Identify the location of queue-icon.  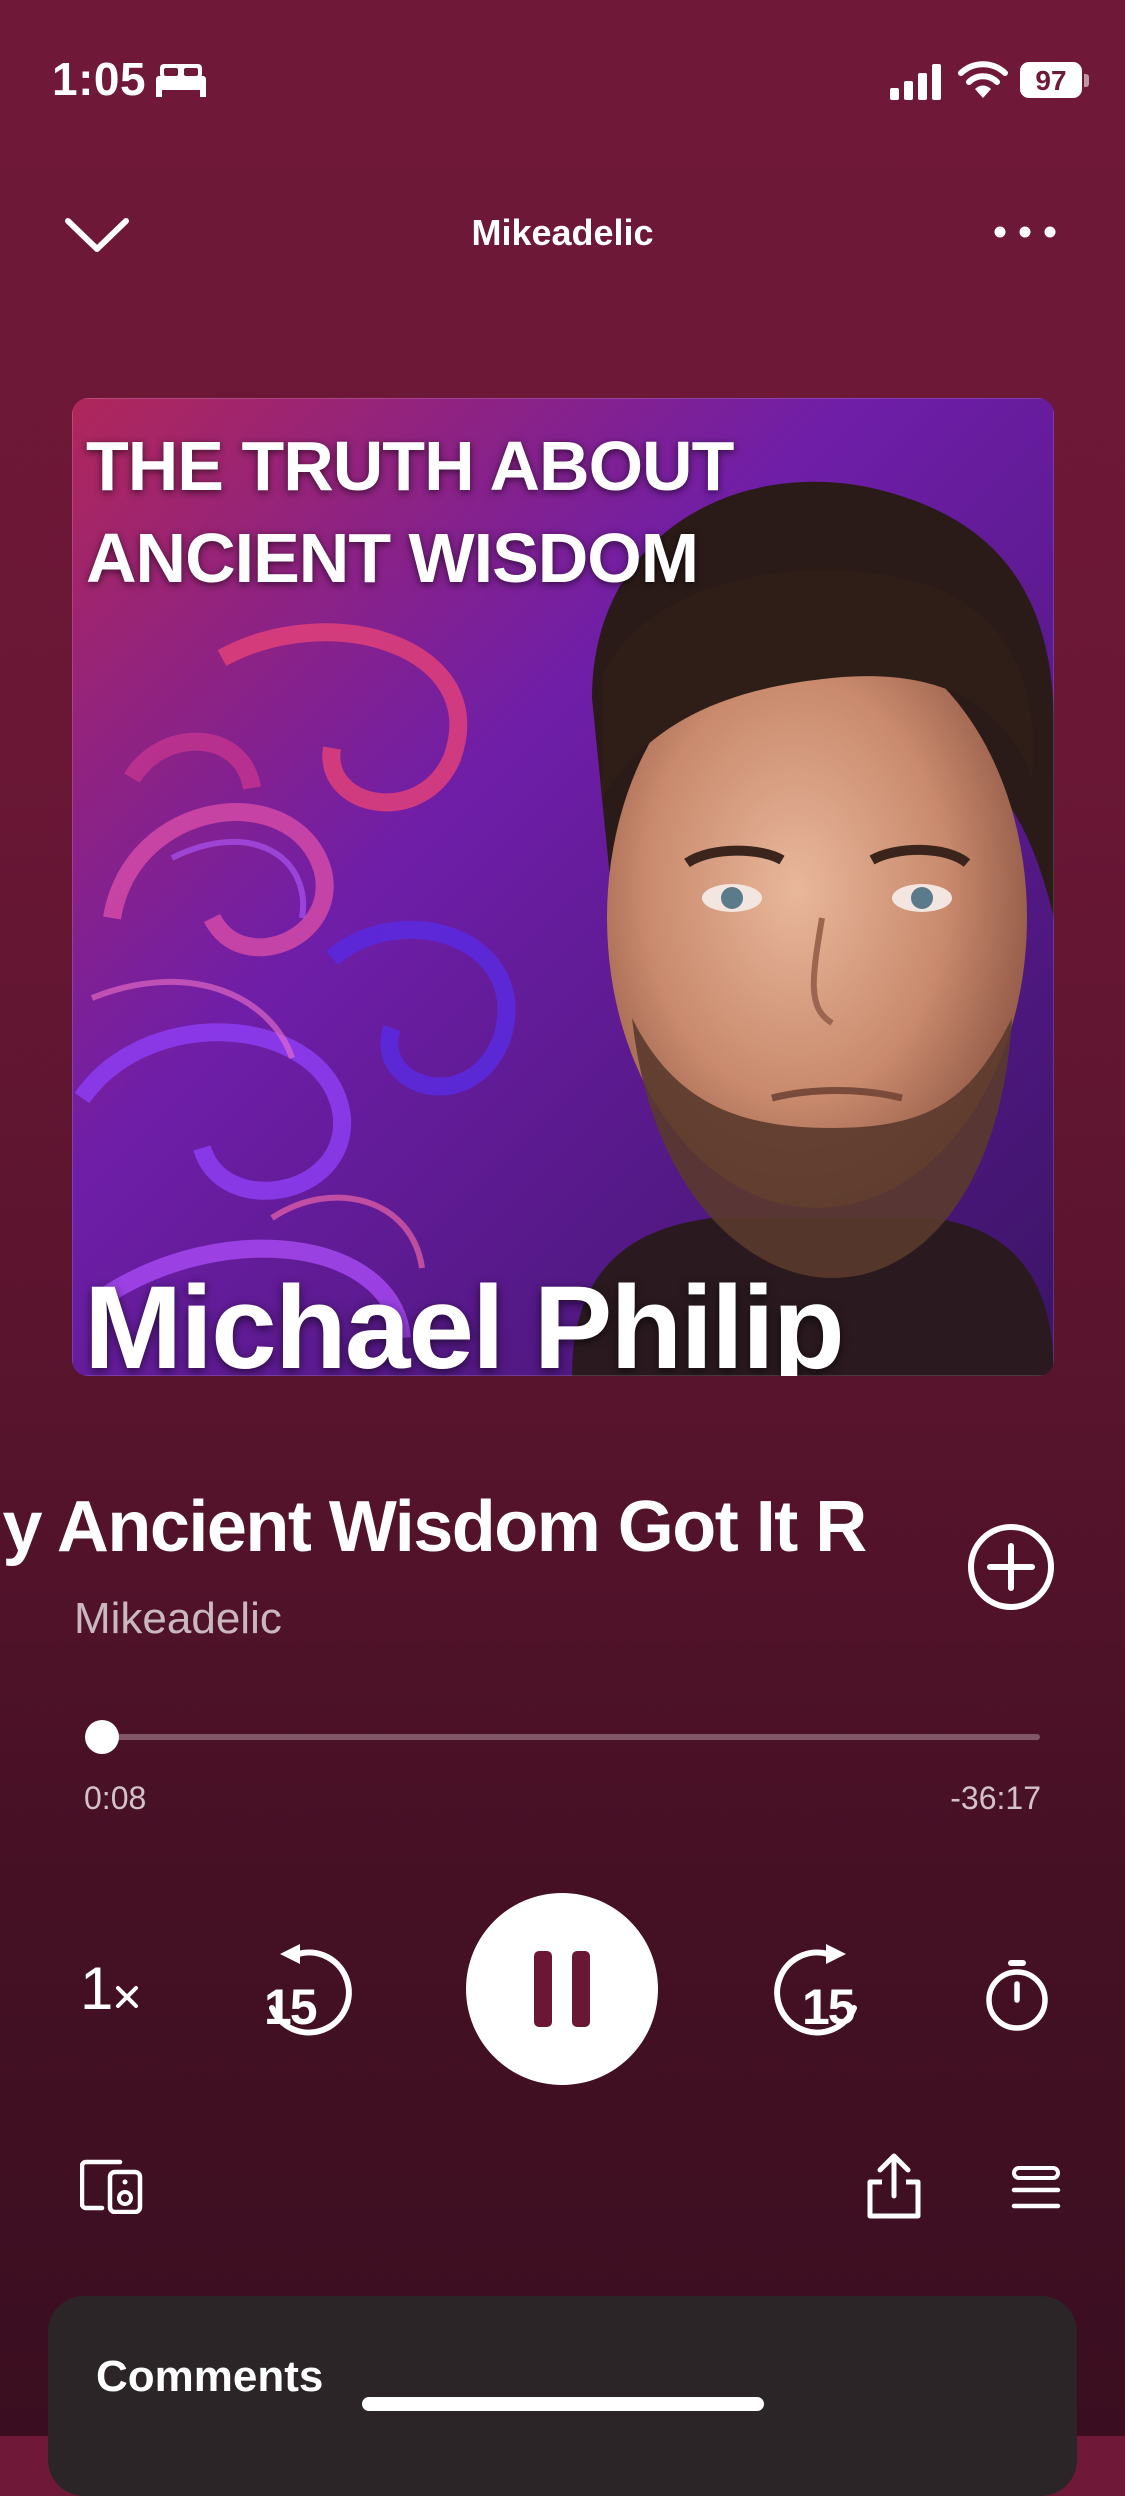
(1036, 2188).